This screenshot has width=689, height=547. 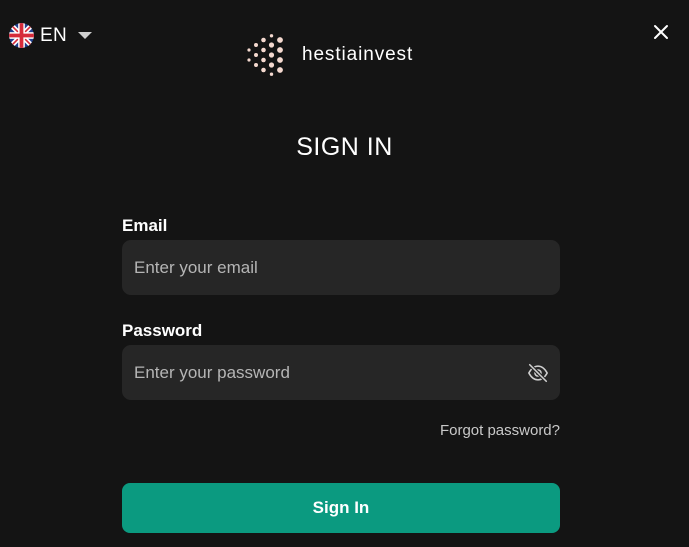 I want to click on chevron-down-icon, so click(x=85, y=35).